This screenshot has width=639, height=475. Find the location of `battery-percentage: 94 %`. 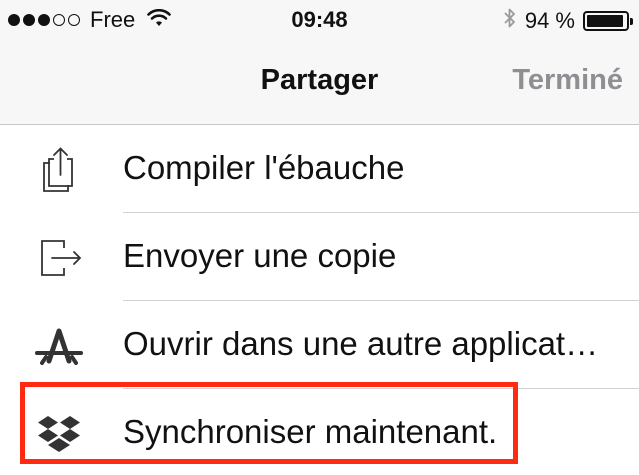

battery-percentage: 94 % is located at coordinates (549, 20).